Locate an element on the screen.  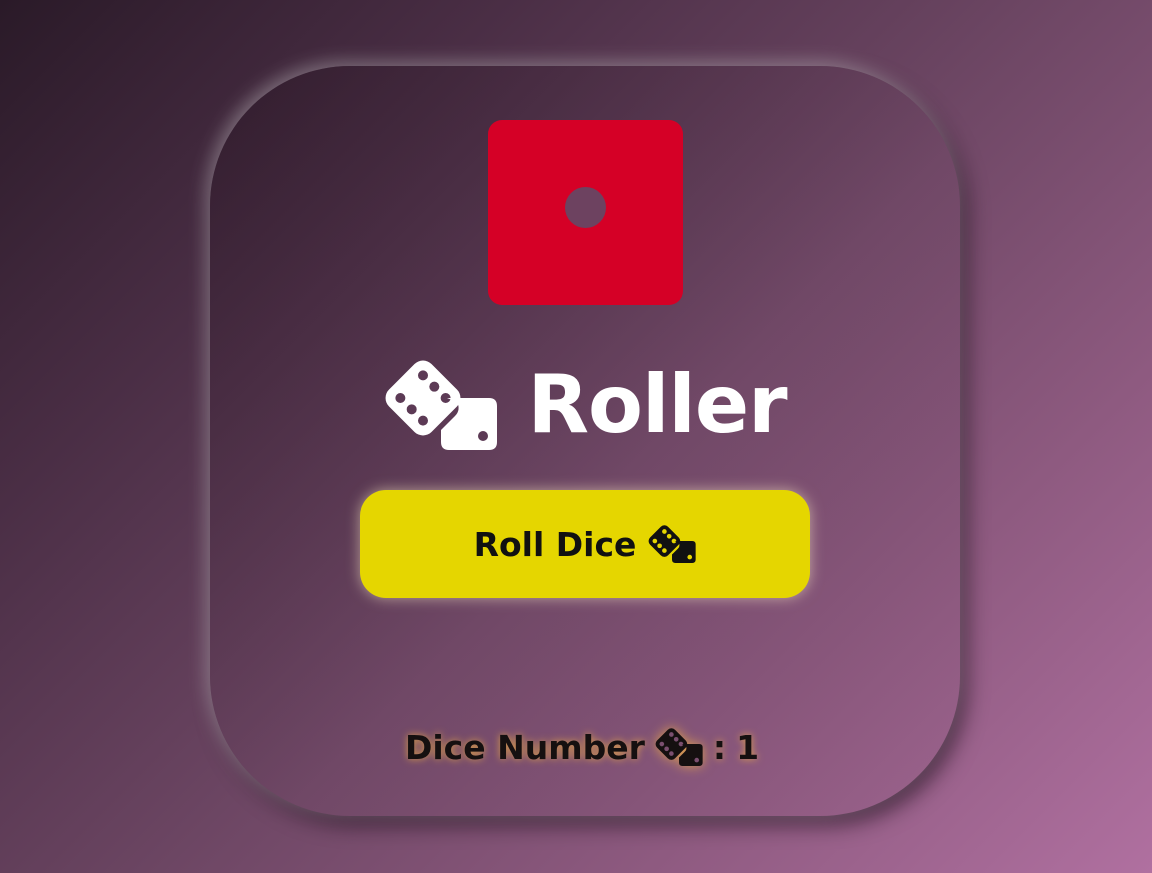
die-face is located at coordinates (585, 212).